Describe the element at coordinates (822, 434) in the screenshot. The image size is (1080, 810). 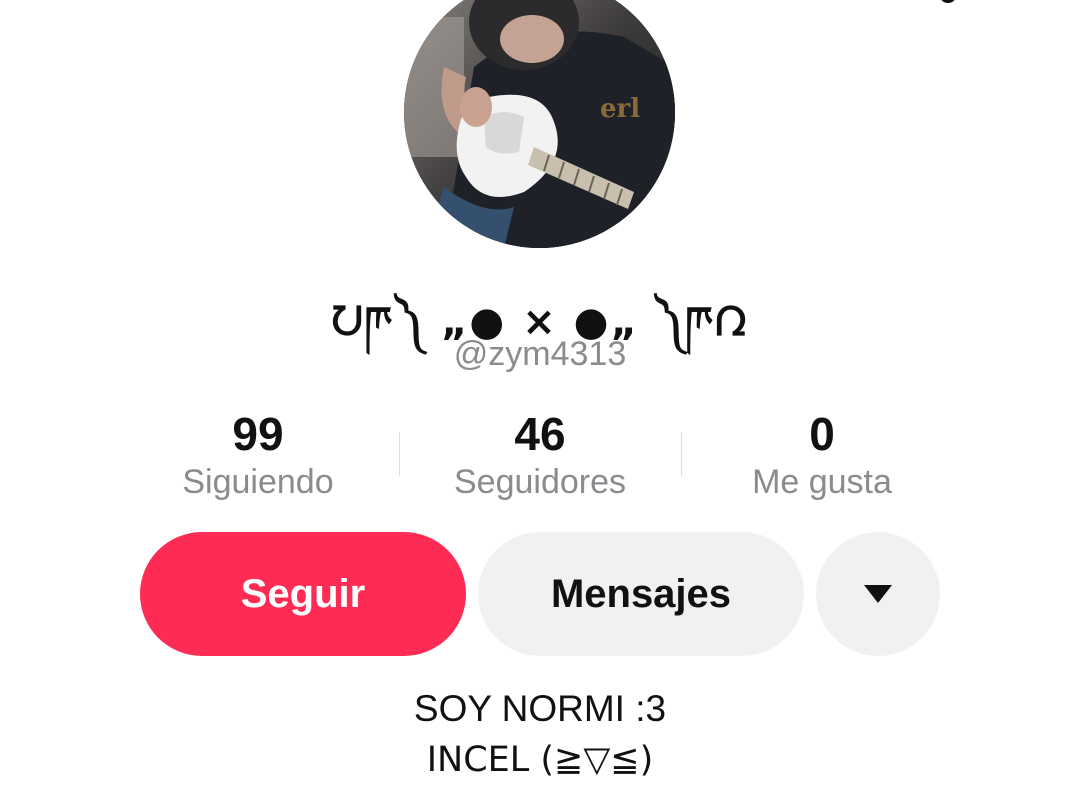
I see `stat-likes-value: 0` at that location.